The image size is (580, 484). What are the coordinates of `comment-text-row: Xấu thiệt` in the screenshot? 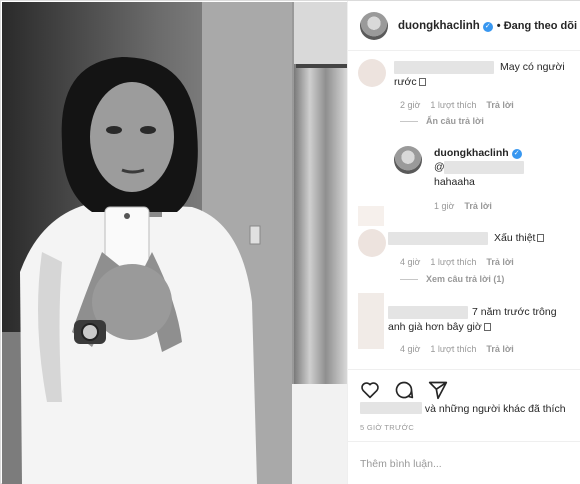 It's located at (519, 238).